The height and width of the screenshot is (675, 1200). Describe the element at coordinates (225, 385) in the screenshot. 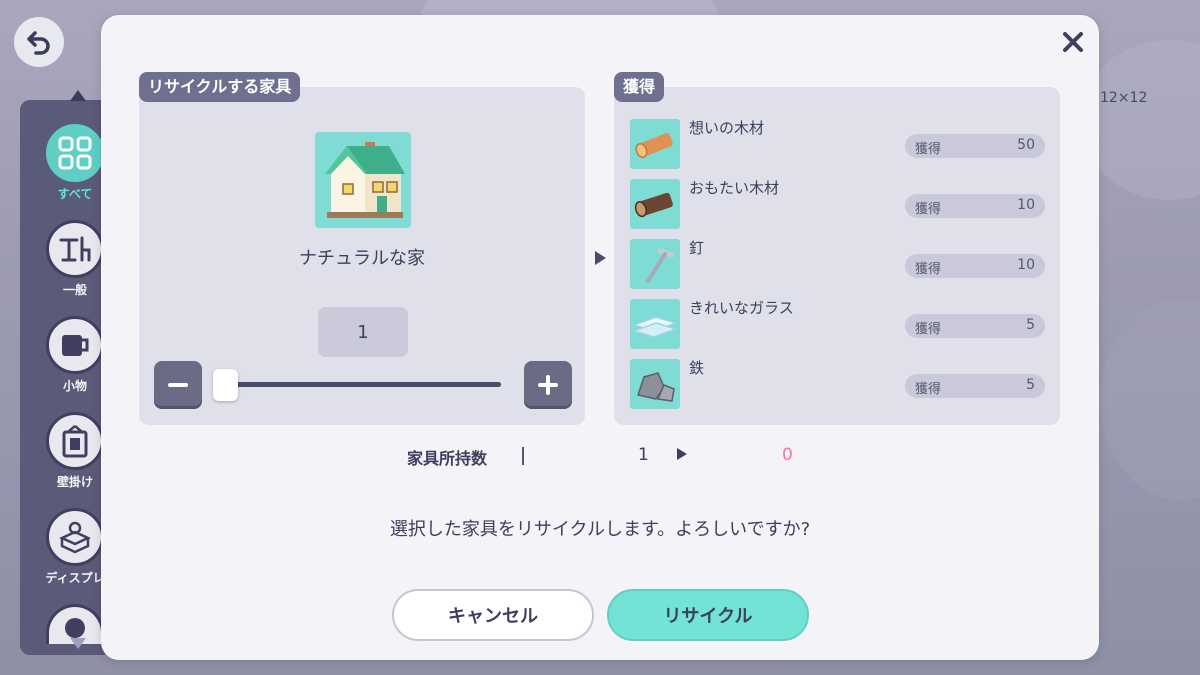

I see `quantity-slider-handle` at that location.